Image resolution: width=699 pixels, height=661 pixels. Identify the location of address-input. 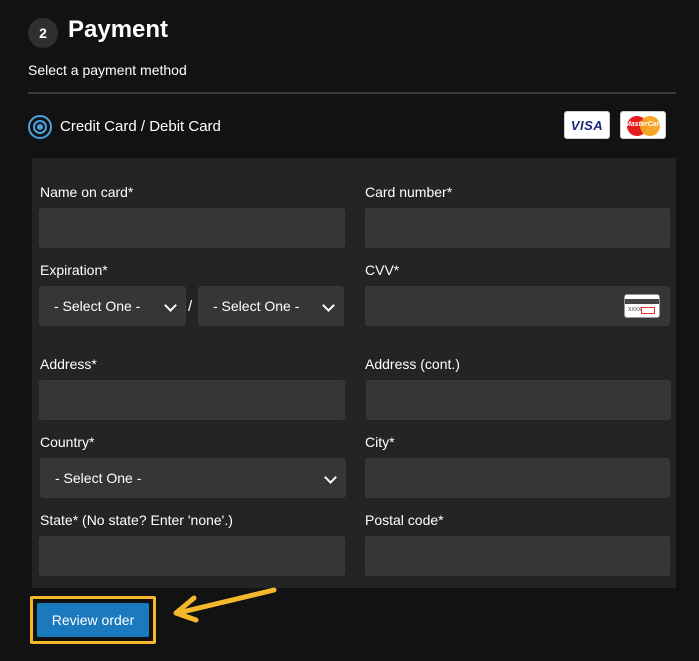
(192, 400).